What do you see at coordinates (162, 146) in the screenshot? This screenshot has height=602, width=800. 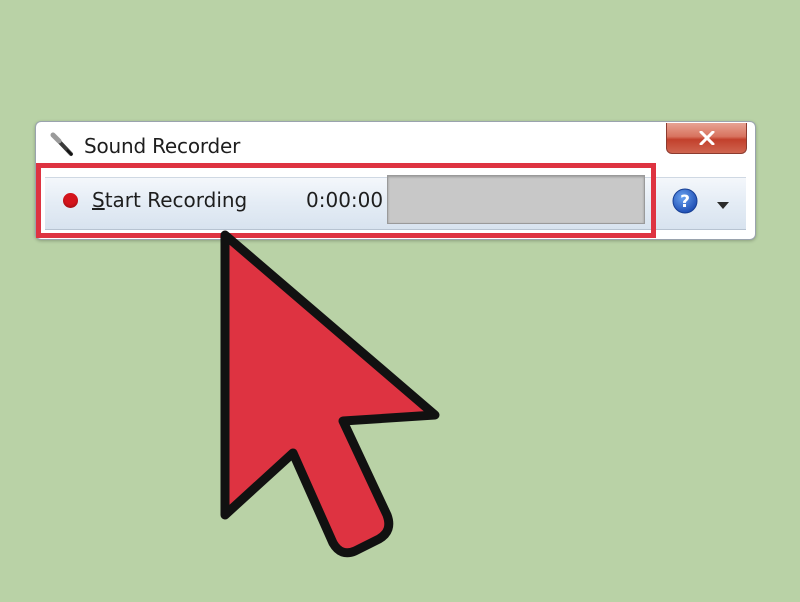 I see `window-title: Sound Recorder` at bounding box center [162, 146].